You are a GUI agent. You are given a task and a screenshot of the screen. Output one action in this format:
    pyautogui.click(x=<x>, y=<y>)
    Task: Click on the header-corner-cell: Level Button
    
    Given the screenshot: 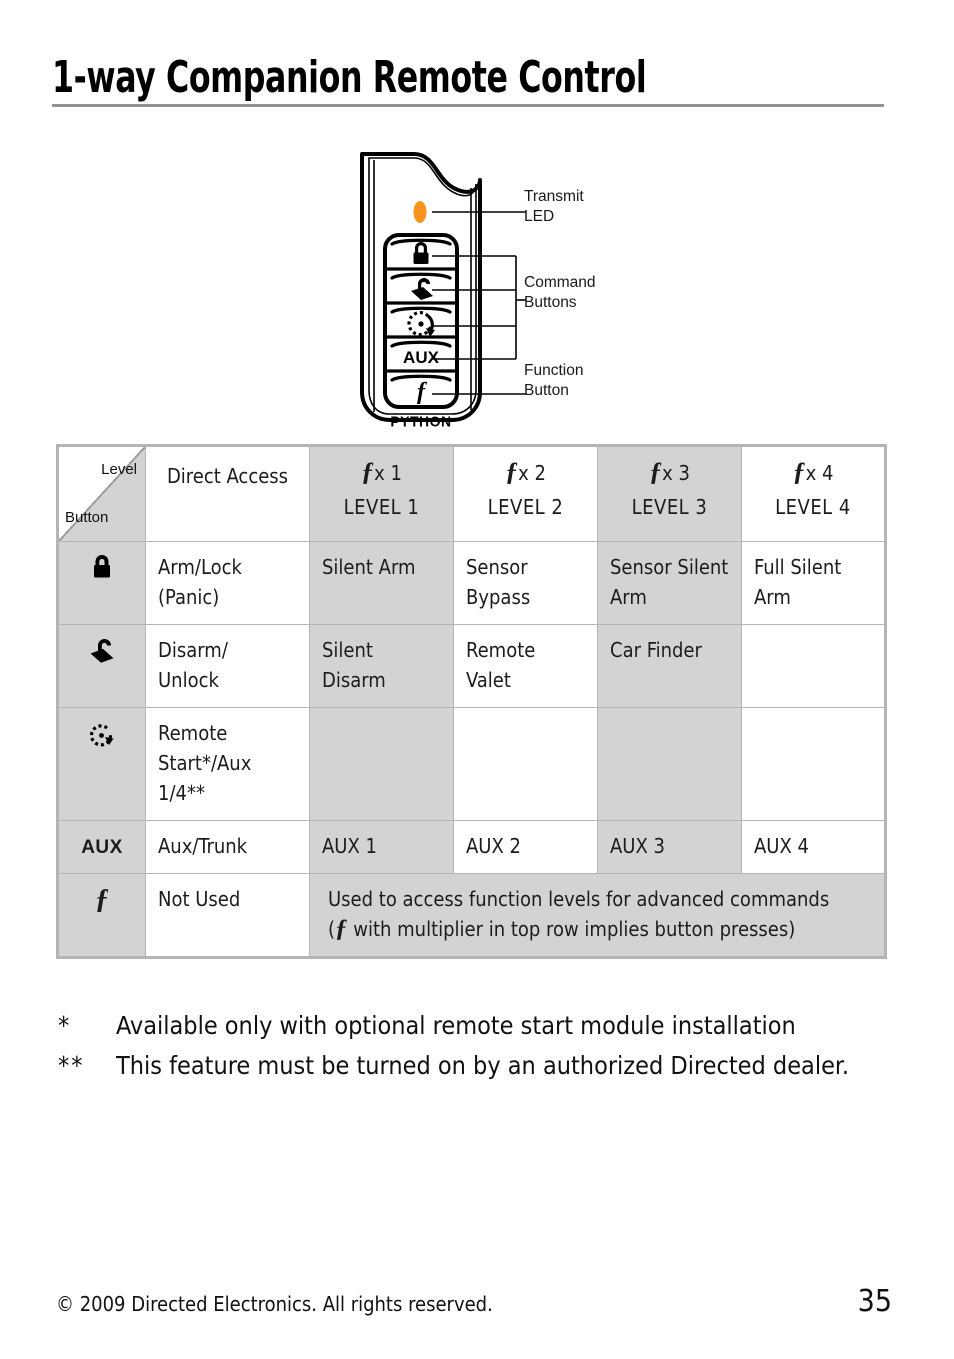 What is the action you would take?
    pyautogui.click(x=101, y=493)
    